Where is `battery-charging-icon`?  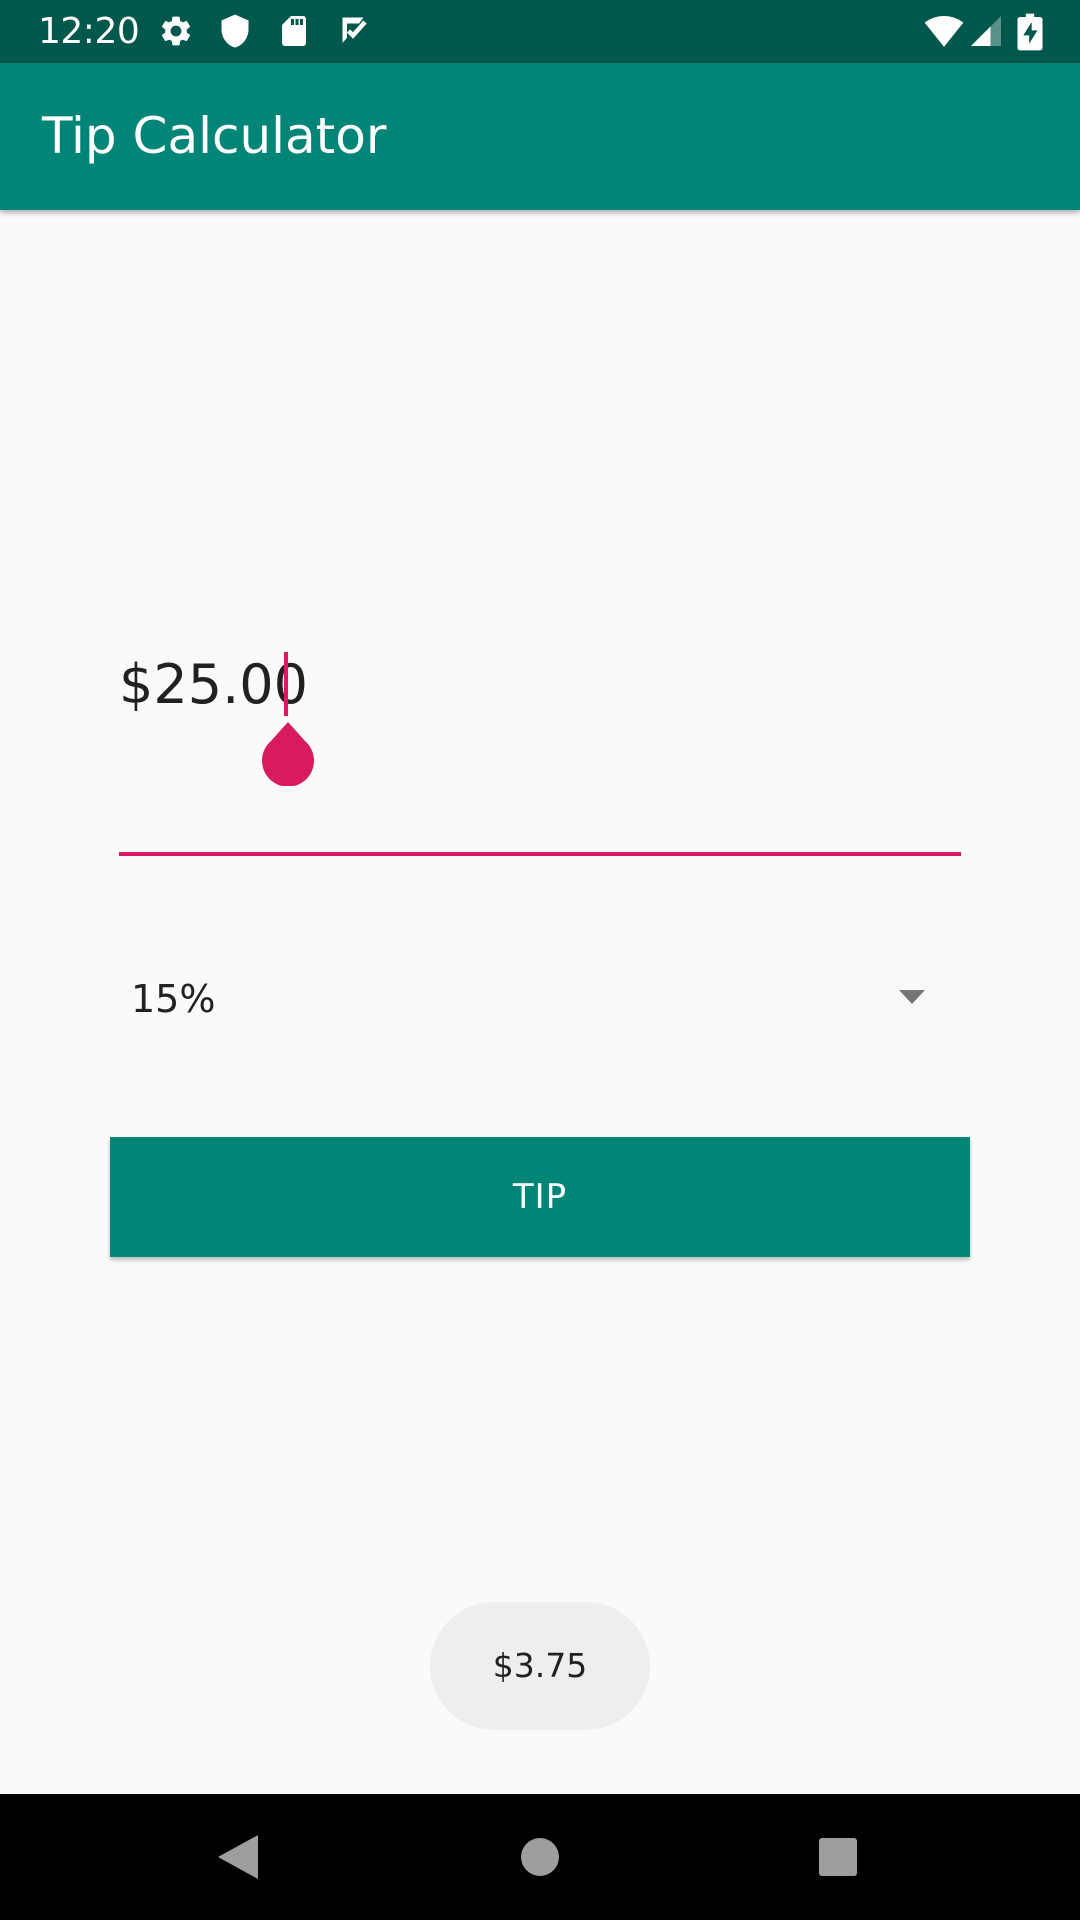
battery-charging-icon is located at coordinates (1030, 32).